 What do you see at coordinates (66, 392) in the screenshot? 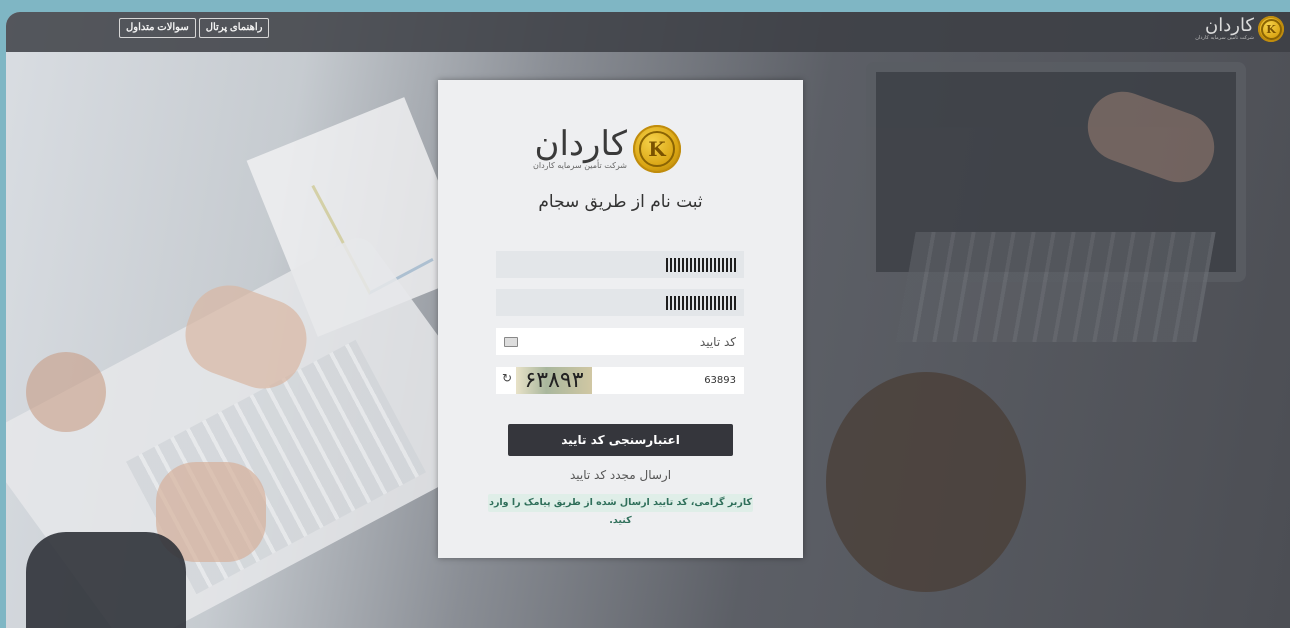
I see `background-hand` at bounding box center [66, 392].